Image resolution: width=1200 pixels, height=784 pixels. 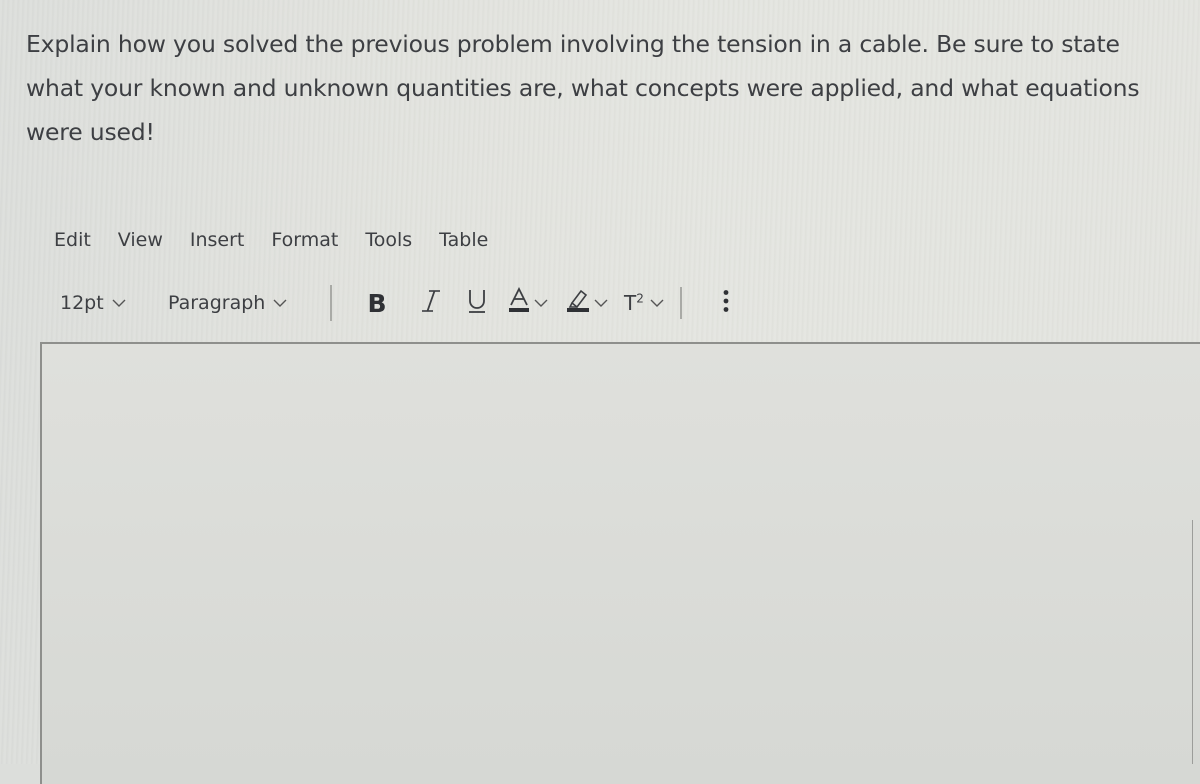 I want to click on block-format-value: Paragraph, so click(x=217, y=303).